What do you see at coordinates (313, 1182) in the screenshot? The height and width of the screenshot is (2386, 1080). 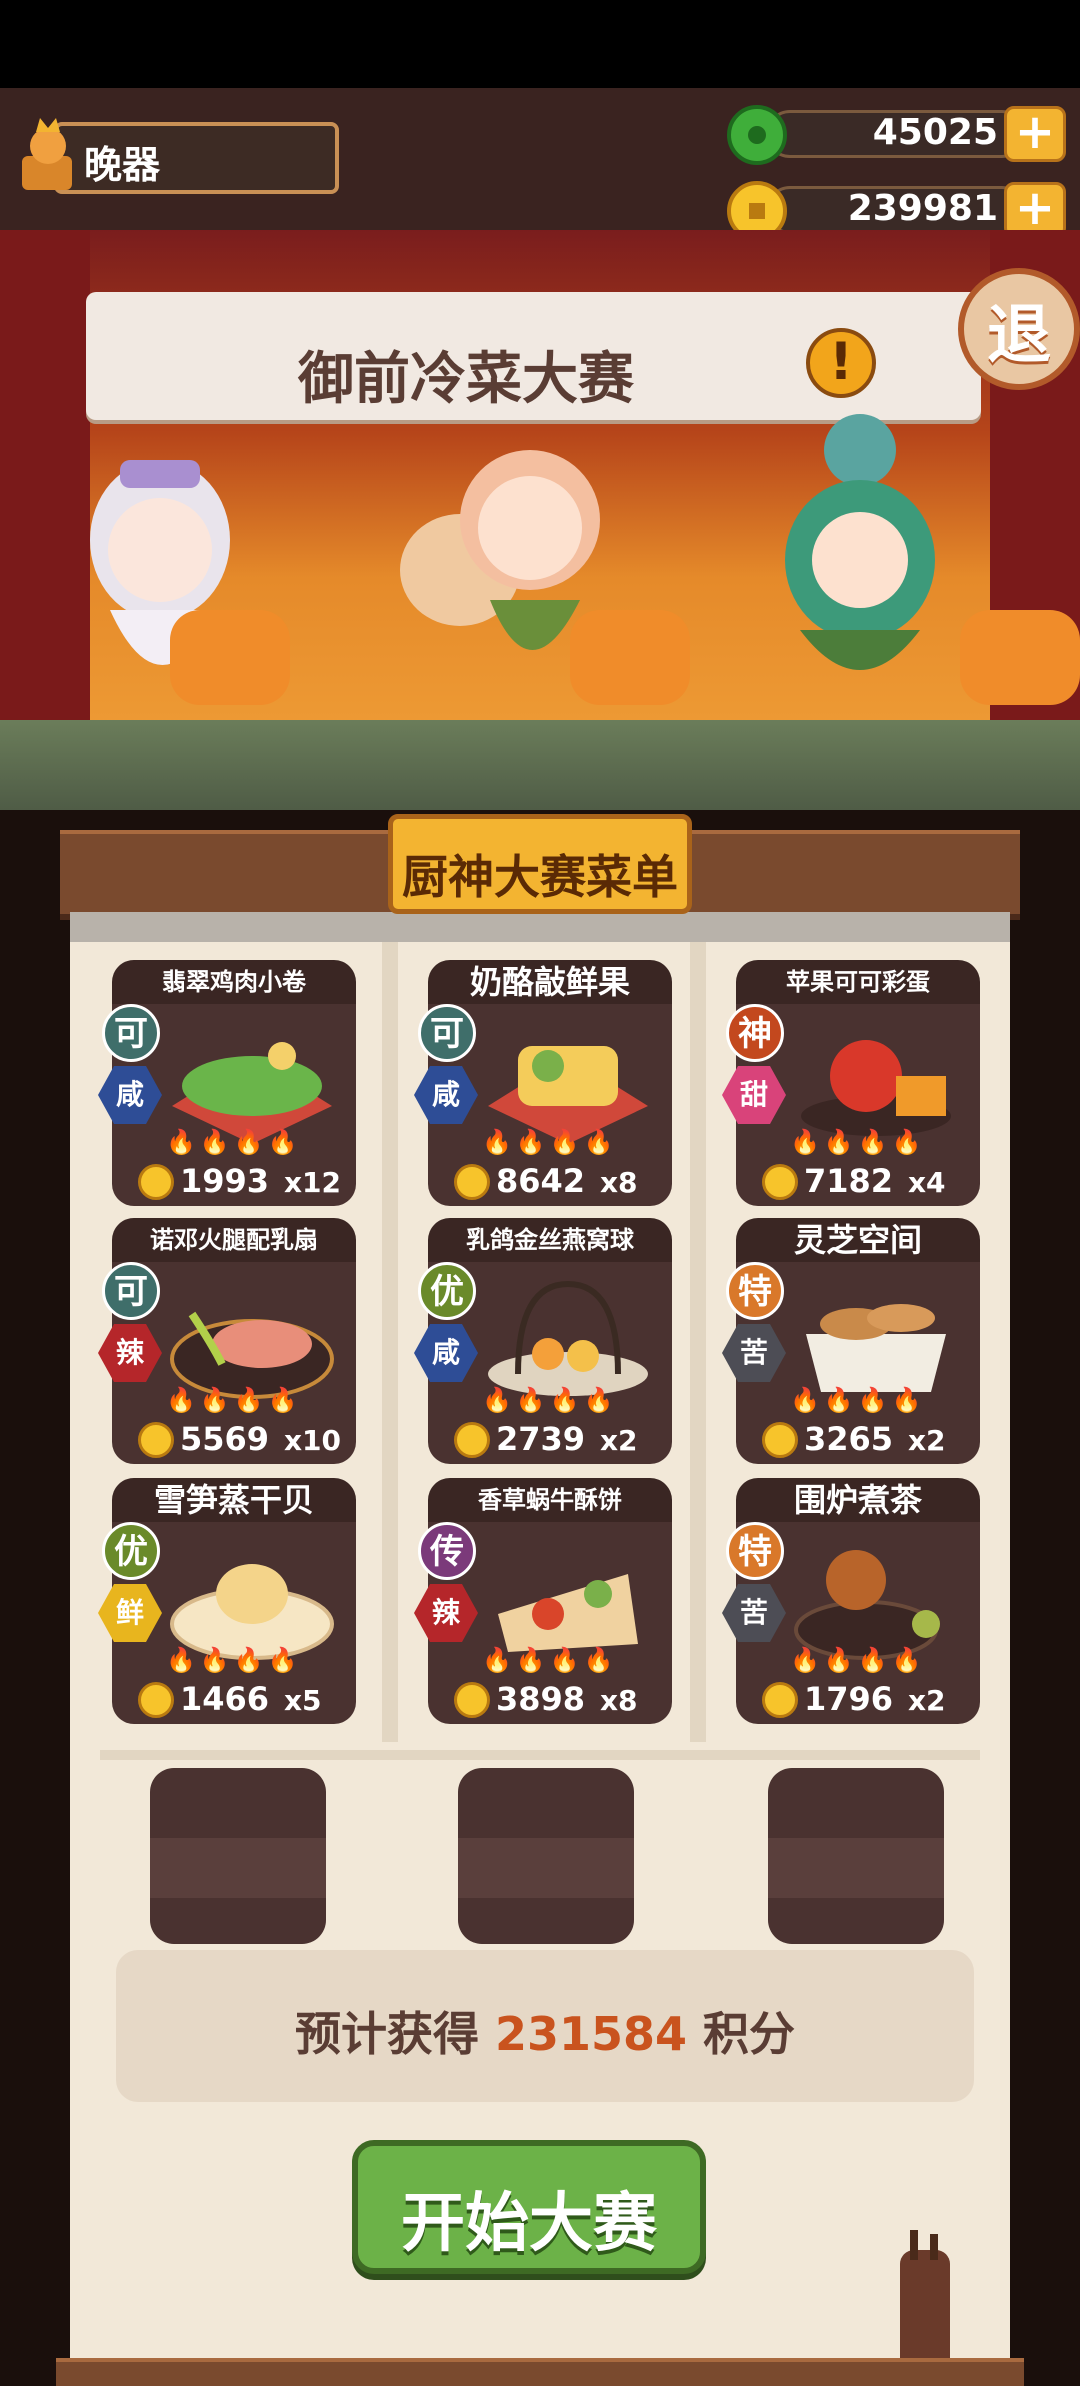 I see `quantity: x12` at bounding box center [313, 1182].